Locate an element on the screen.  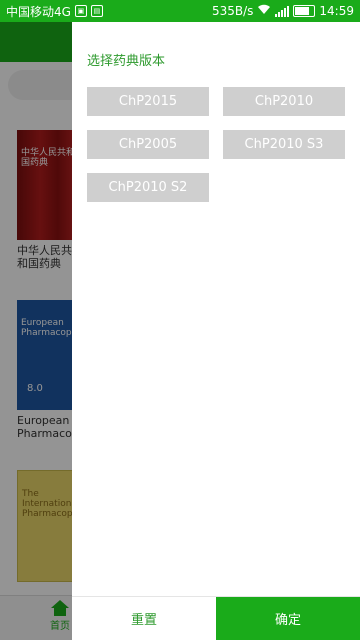
status-bar-right: 535B/s 14:59 is located at coordinates (283, 11).